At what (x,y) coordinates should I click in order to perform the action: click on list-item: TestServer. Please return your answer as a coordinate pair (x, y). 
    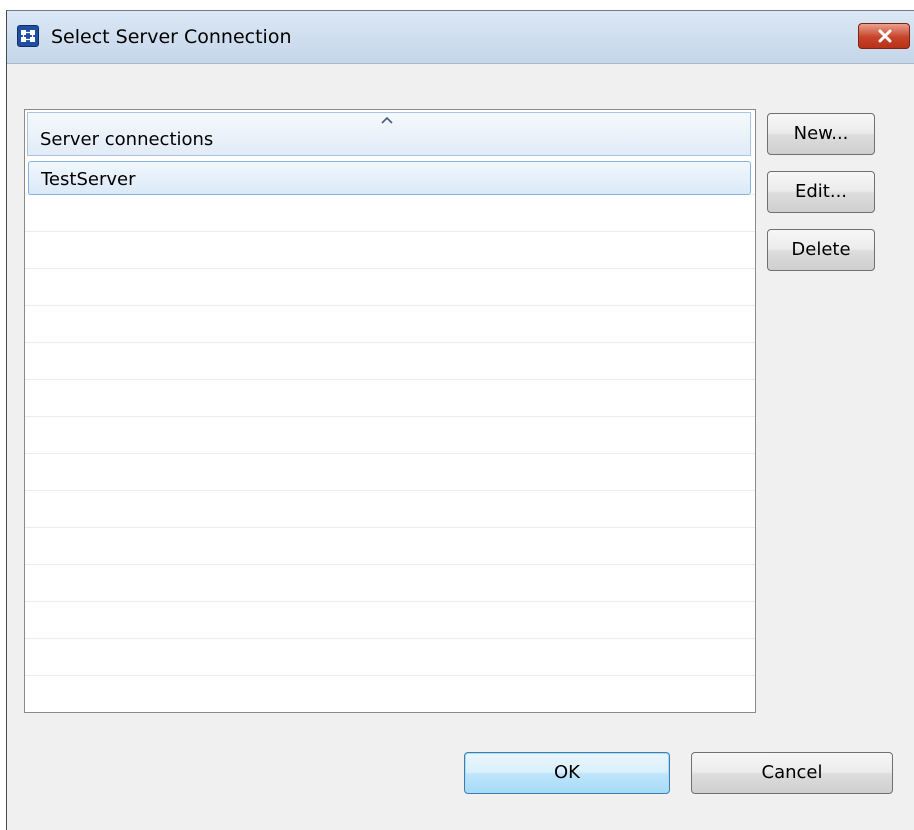
    Looking at the image, I should click on (389, 178).